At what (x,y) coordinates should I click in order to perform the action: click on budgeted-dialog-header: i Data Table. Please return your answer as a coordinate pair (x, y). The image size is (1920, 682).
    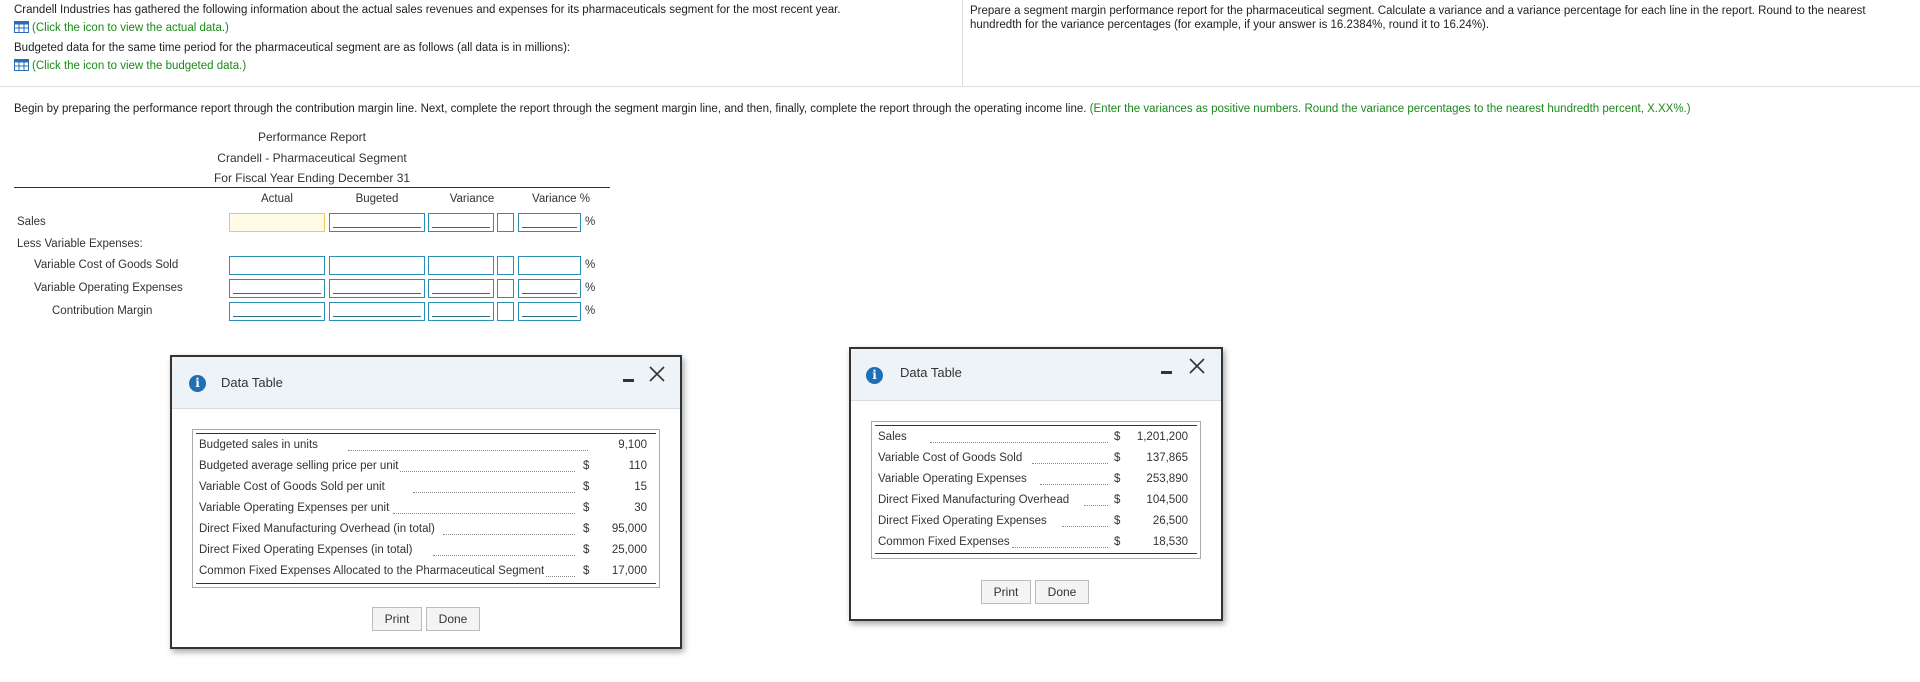
    Looking at the image, I should click on (426, 383).